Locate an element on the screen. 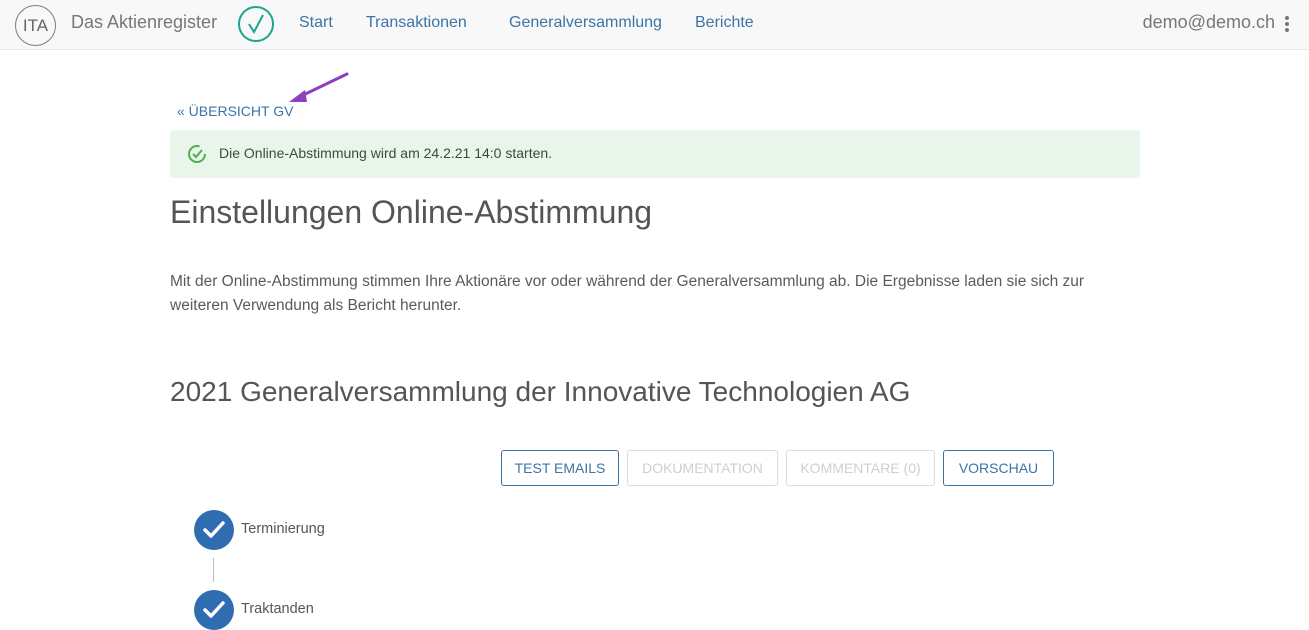  nav-transaktionen: Transaktionen is located at coordinates (416, 23).